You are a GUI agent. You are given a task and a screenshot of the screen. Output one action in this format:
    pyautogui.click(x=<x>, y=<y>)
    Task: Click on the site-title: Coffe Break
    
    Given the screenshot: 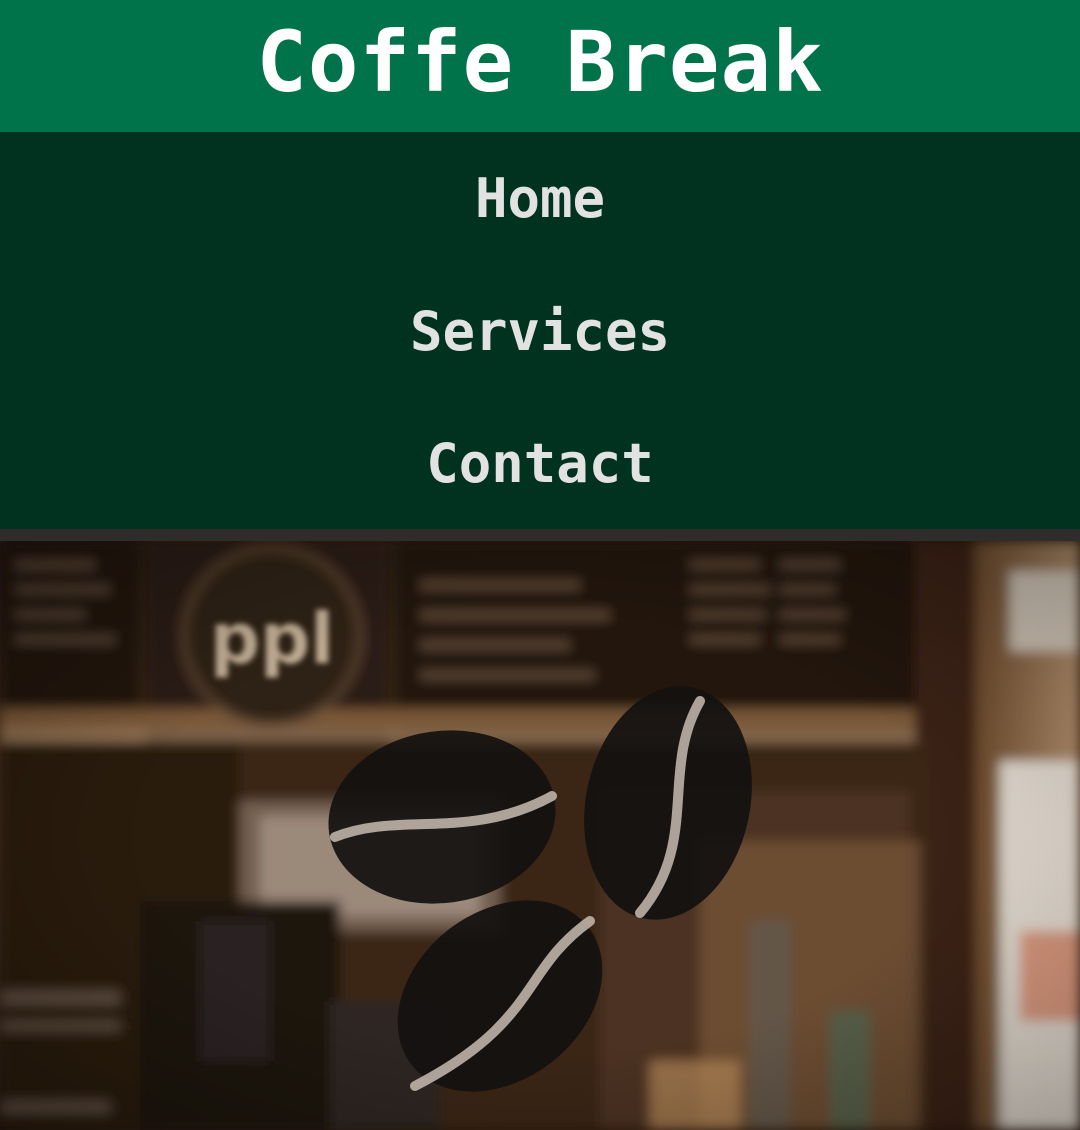 What is the action you would take?
    pyautogui.click(x=540, y=62)
    